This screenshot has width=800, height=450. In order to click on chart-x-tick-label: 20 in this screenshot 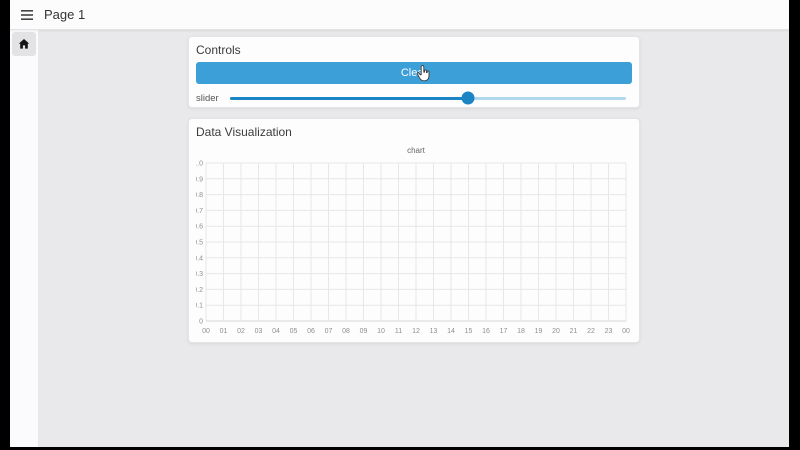, I will do `click(556, 331)`.